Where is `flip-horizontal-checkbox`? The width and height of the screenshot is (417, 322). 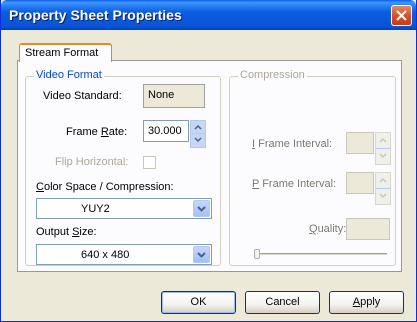 flip-horizontal-checkbox is located at coordinates (149, 162).